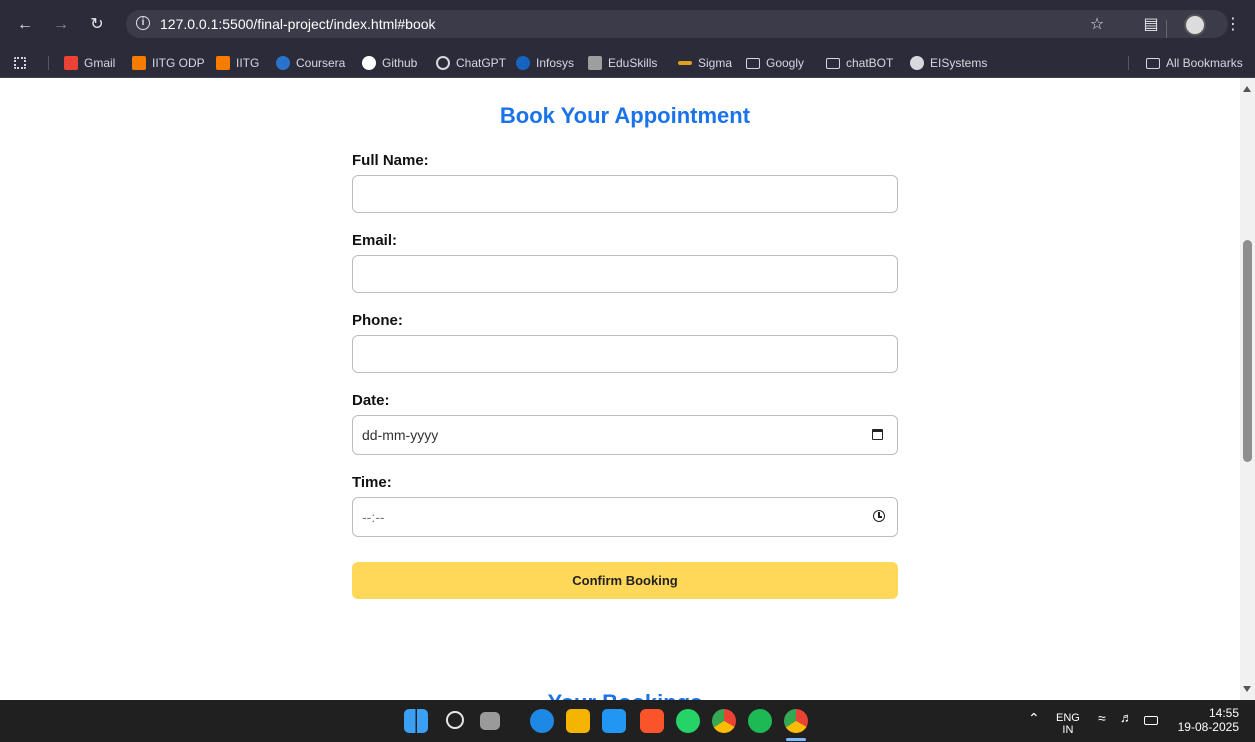 This screenshot has width=1255, height=742. I want to click on time-placeholder: --:--, so click(373, 517).